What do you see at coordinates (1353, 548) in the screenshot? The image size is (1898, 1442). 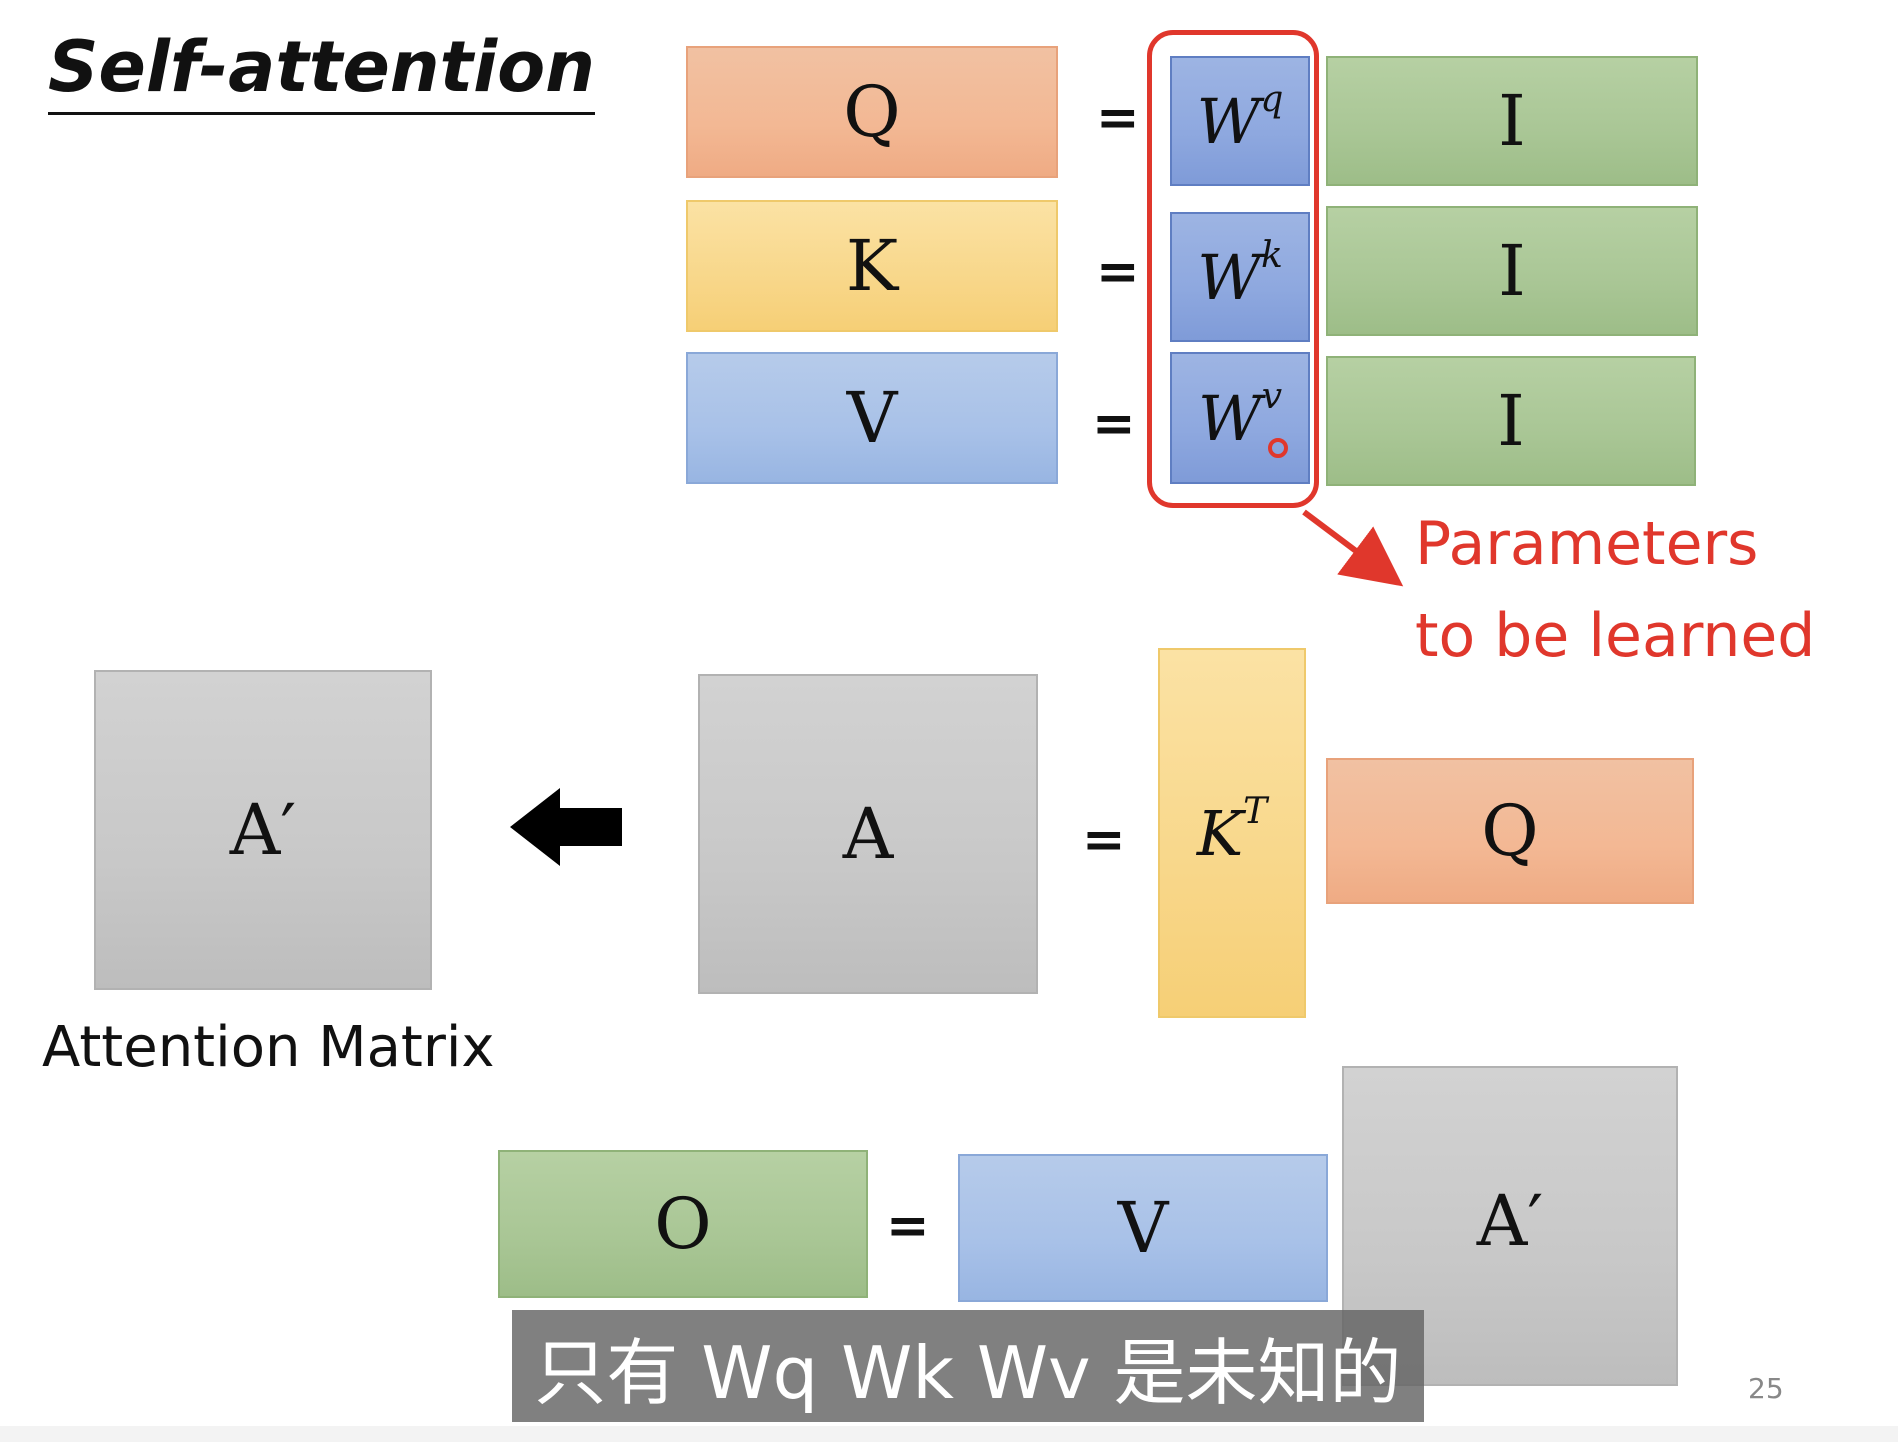 I see `annotation-arrow-icon` at bounding box center [1353, 548].